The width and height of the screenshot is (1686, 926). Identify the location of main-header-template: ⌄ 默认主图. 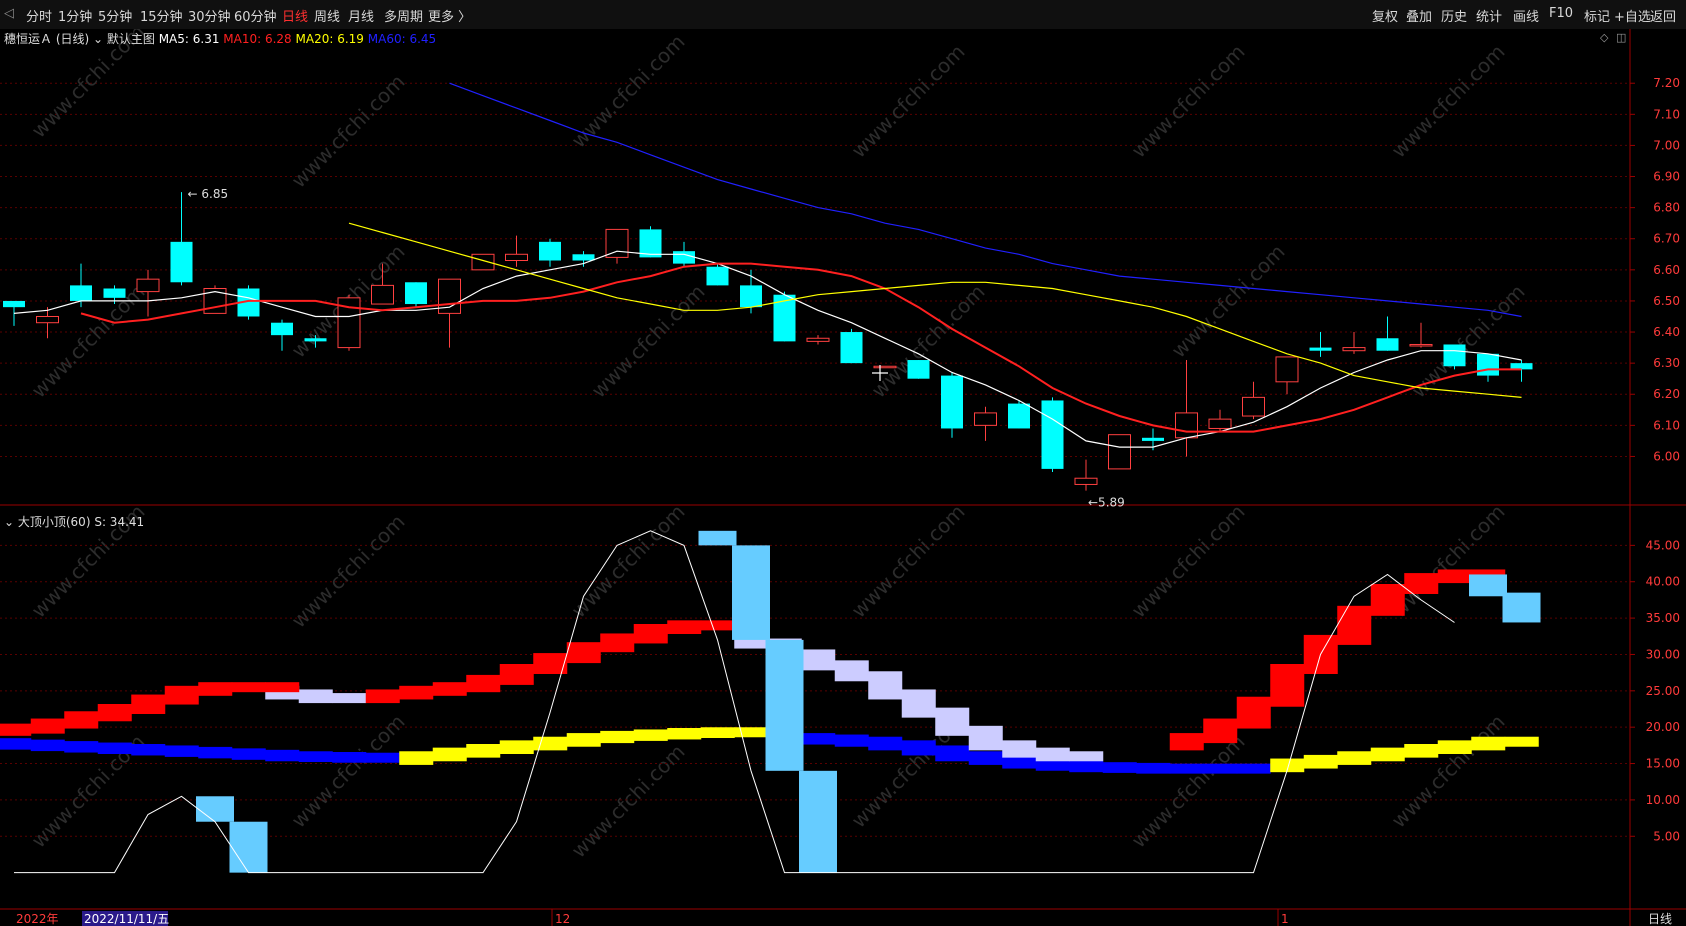
(122, 38).